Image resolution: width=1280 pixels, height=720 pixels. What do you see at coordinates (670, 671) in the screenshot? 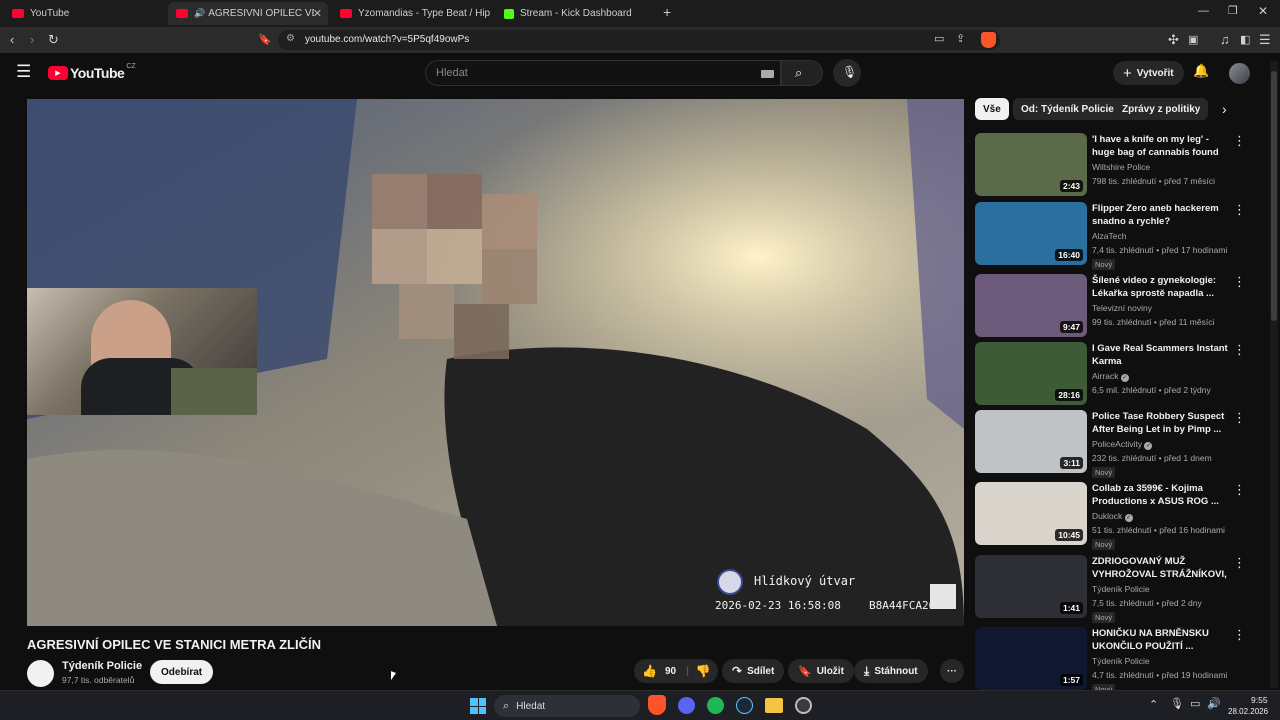
I see `like-count: 90` at bounding box center [670, 671].